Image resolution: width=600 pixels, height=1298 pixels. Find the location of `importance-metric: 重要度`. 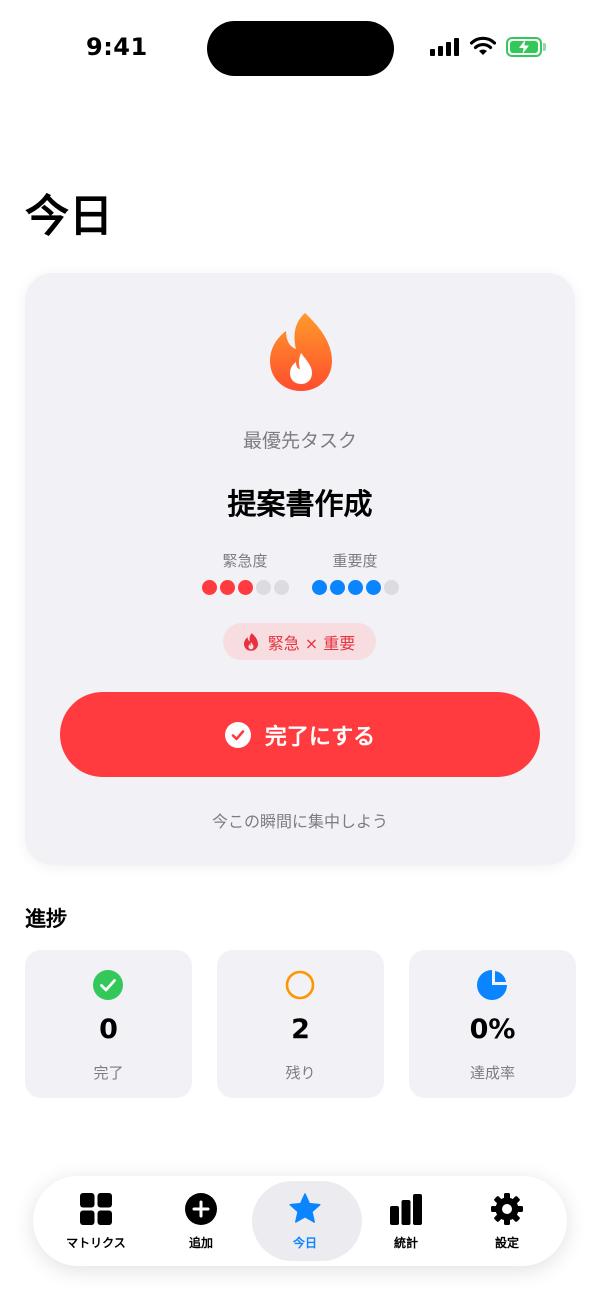

importance-metric: 重要度 is located at coordinates (355, 572).